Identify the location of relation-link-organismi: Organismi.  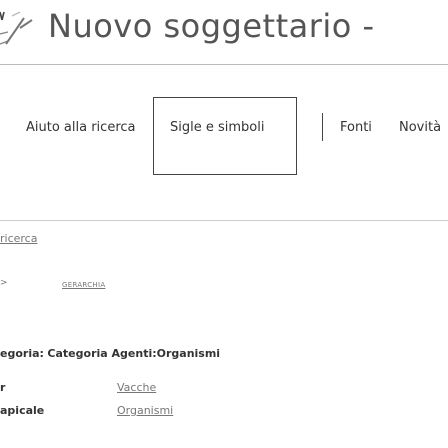
(145, 410).